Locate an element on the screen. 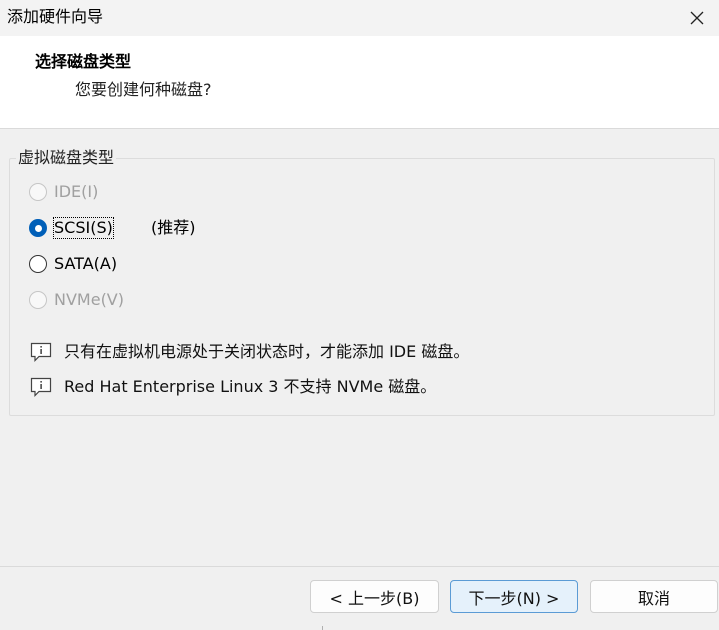  info-ide-text: 只有在虚拟机电源处于关闭状态时，才能添加 IDE 磁盘。 is located at coordinates (267, 351).